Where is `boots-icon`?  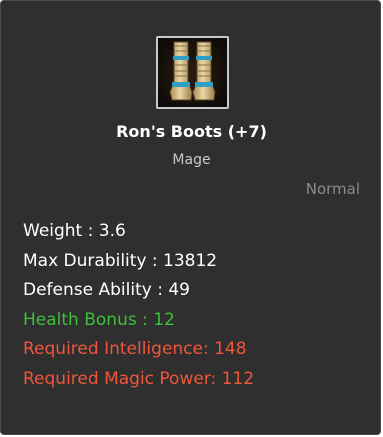
boots-icon is located at coordinates (192, 72).